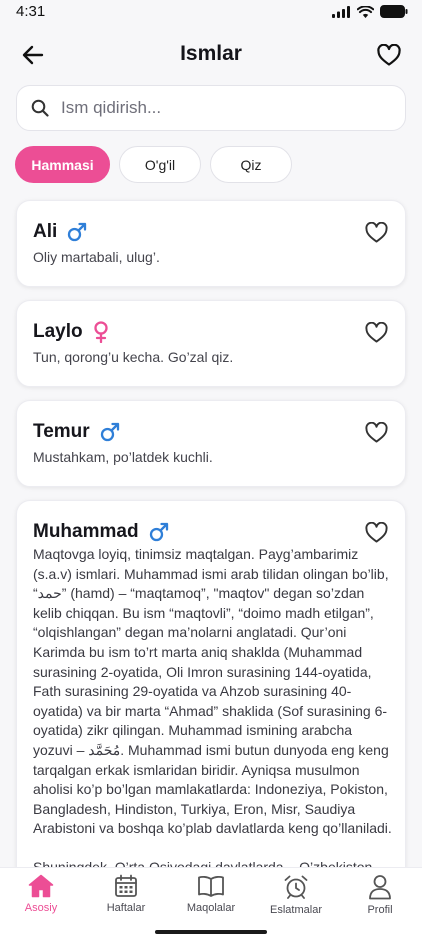 Image resolution: width=422 pixels, height=943 pixels. Describe the element at coordinates (211, 443) in the screenshot. I see `name-card: Temur Mustahkam, po’latdek kuchli.` at that location.